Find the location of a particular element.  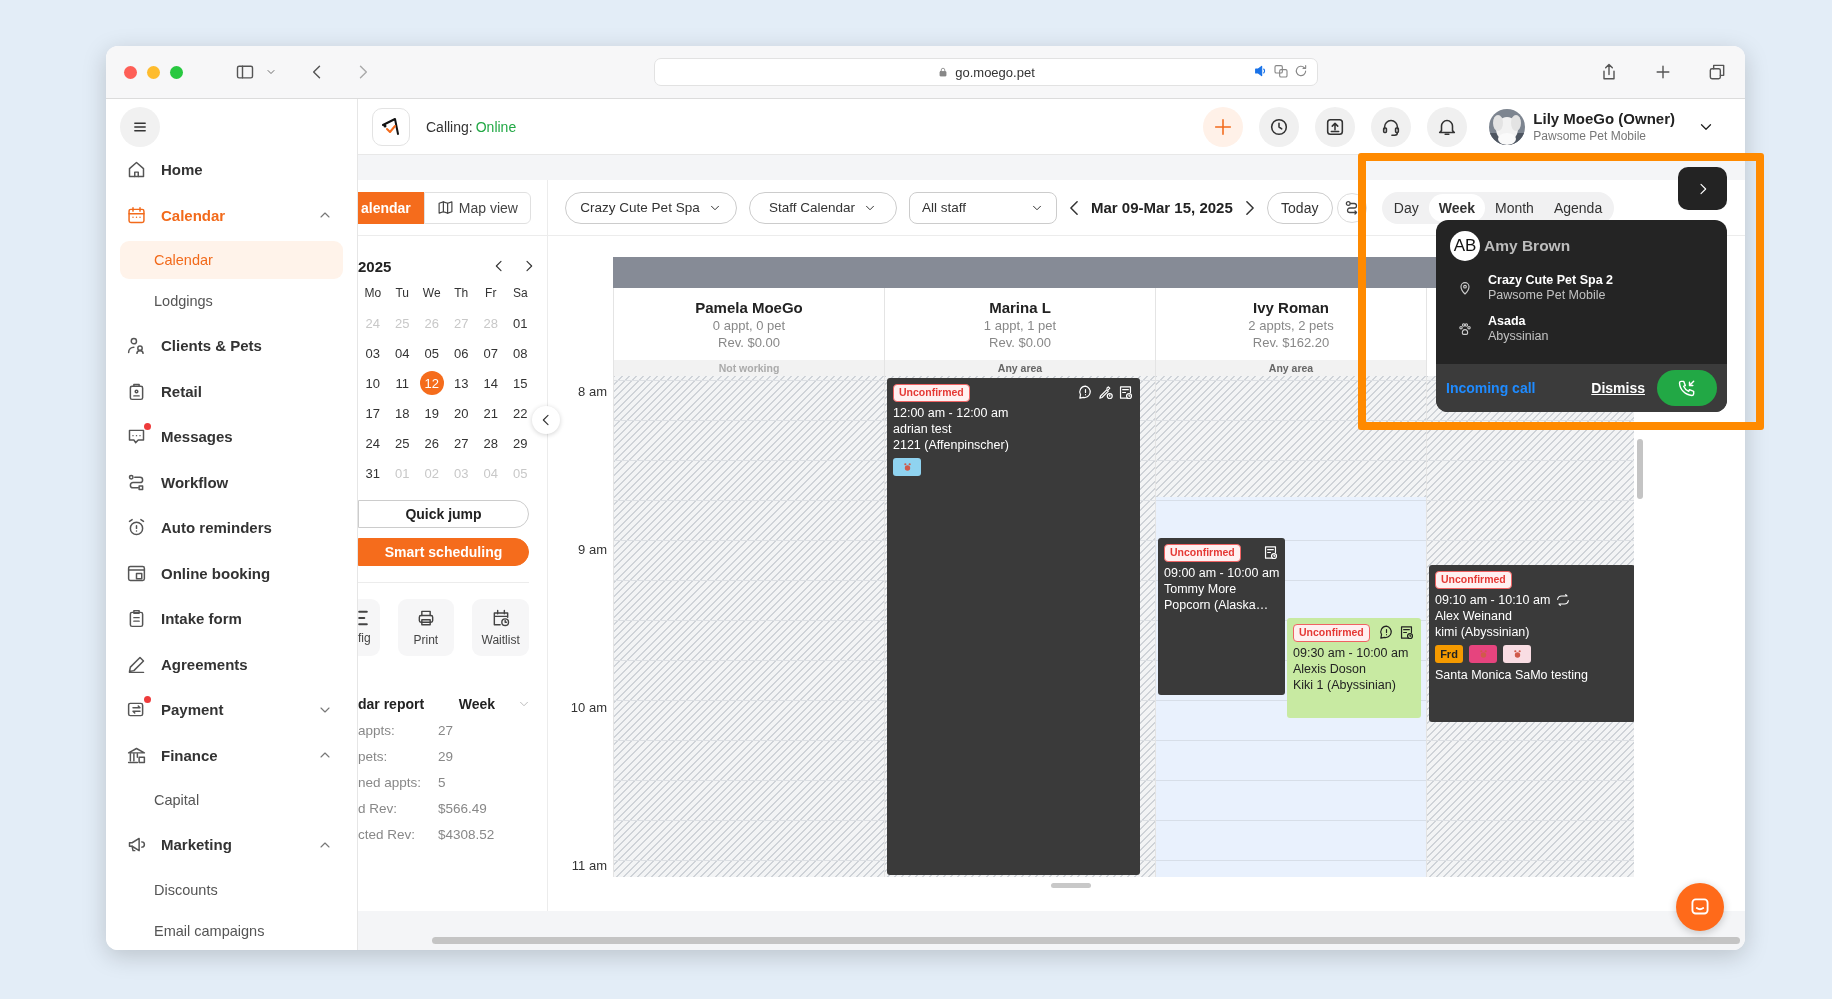

pet-name: 2121 (Affenpinscher) is located at coordinates (951, 445).